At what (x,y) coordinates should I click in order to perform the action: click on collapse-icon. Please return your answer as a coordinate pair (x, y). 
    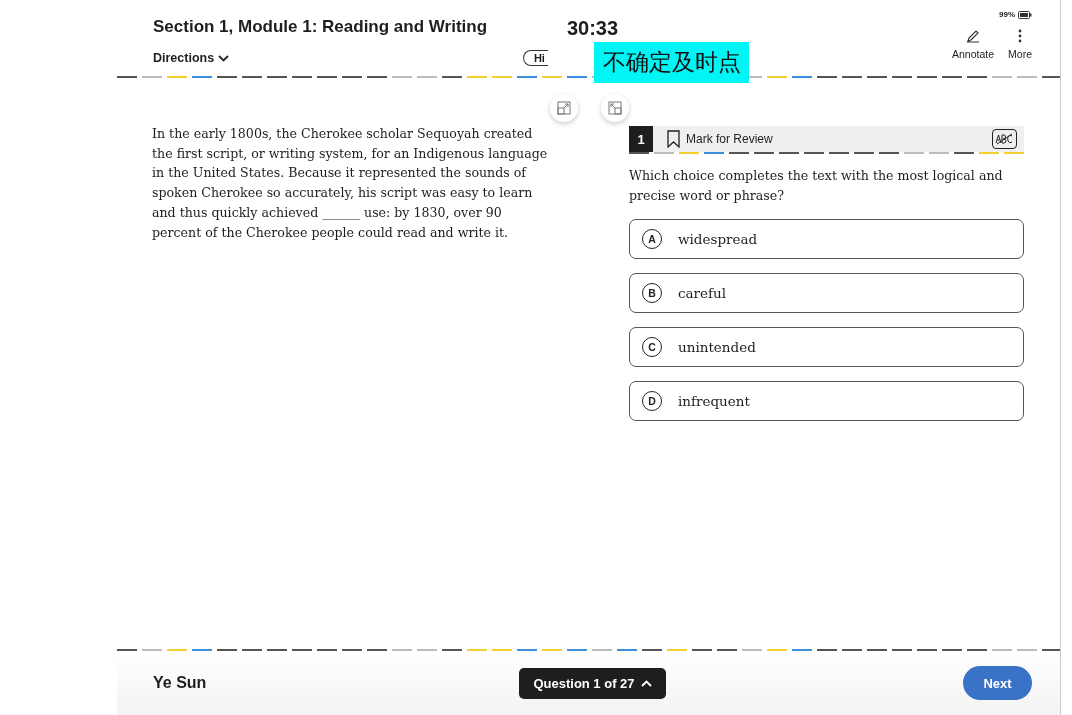
    Looking at the image, I should click on (615, 108).